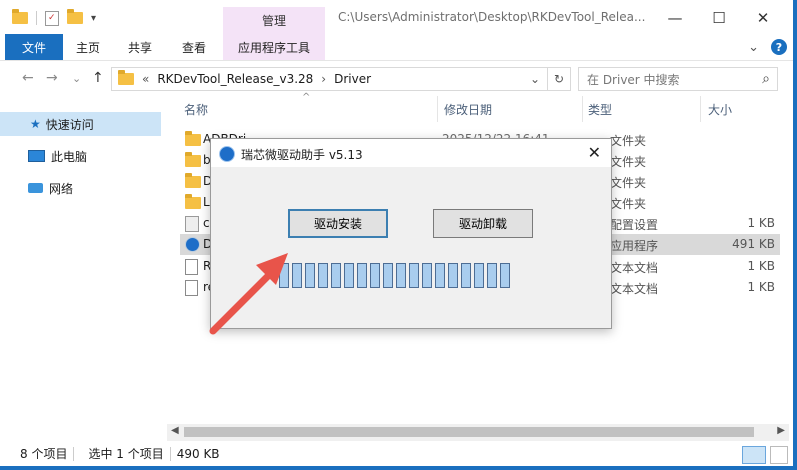 This screenshot has width=797, height=470. I want to click on refresh-icon: ↻, so click(558, 79).